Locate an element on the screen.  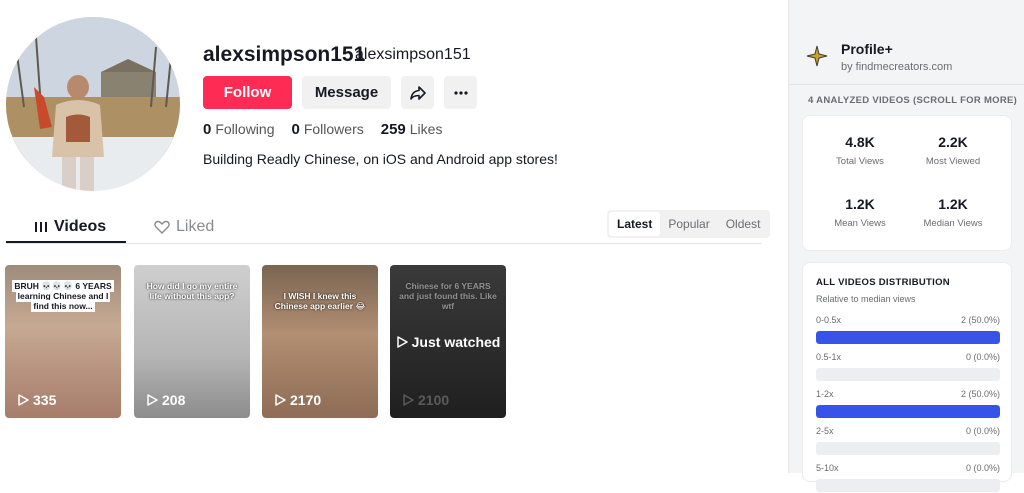
analyzed-videos-label: 4 ANALYZED VIDEOS (SCROLL FOR MORE) is located at coordinates (913, 100).